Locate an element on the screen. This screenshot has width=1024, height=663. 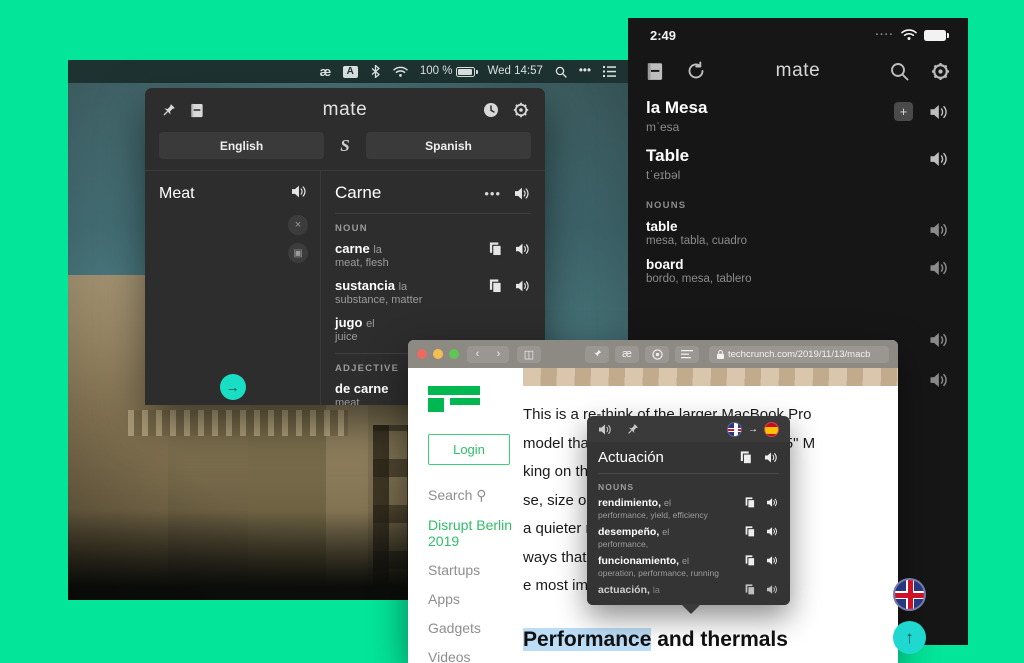
phone-definition-row: table mesa, tabla, cuadro is located at coordinates (798, 236).